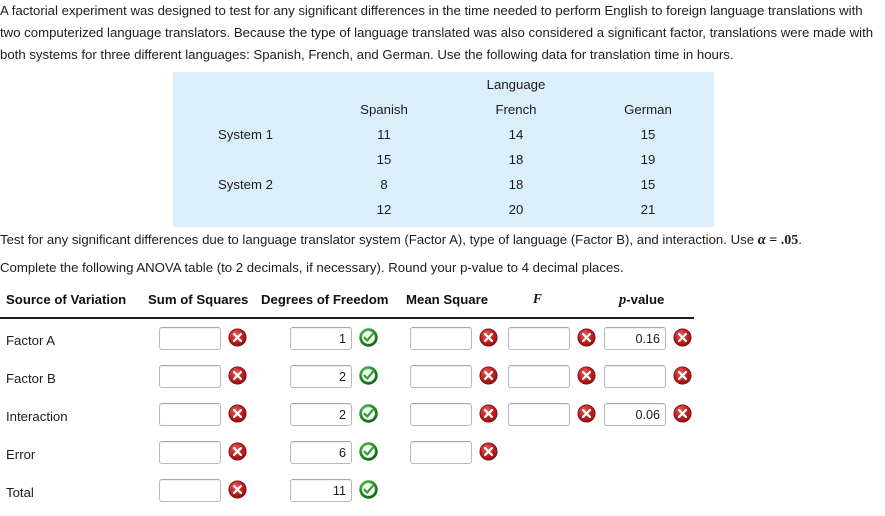 Image resolution: width=885 pixels, height=516 pixels. What do you see at coordinates (190, 338) in the screenshot?
I see `input-factor-a-sum-of-squares` at bounding box center [190, 338].